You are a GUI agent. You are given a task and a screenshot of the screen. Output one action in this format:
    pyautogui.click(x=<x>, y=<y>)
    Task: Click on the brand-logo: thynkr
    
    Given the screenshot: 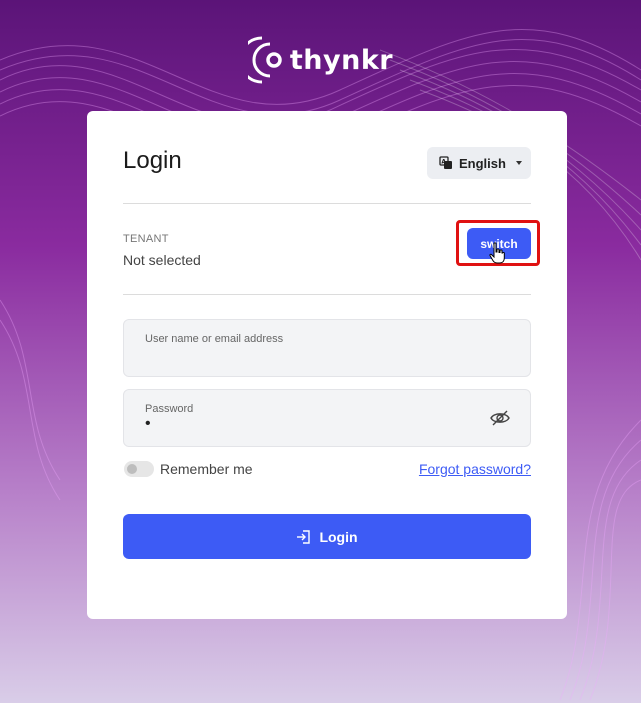 What is the action you would take?
    pyautogui.click(x=320, y=60)
    